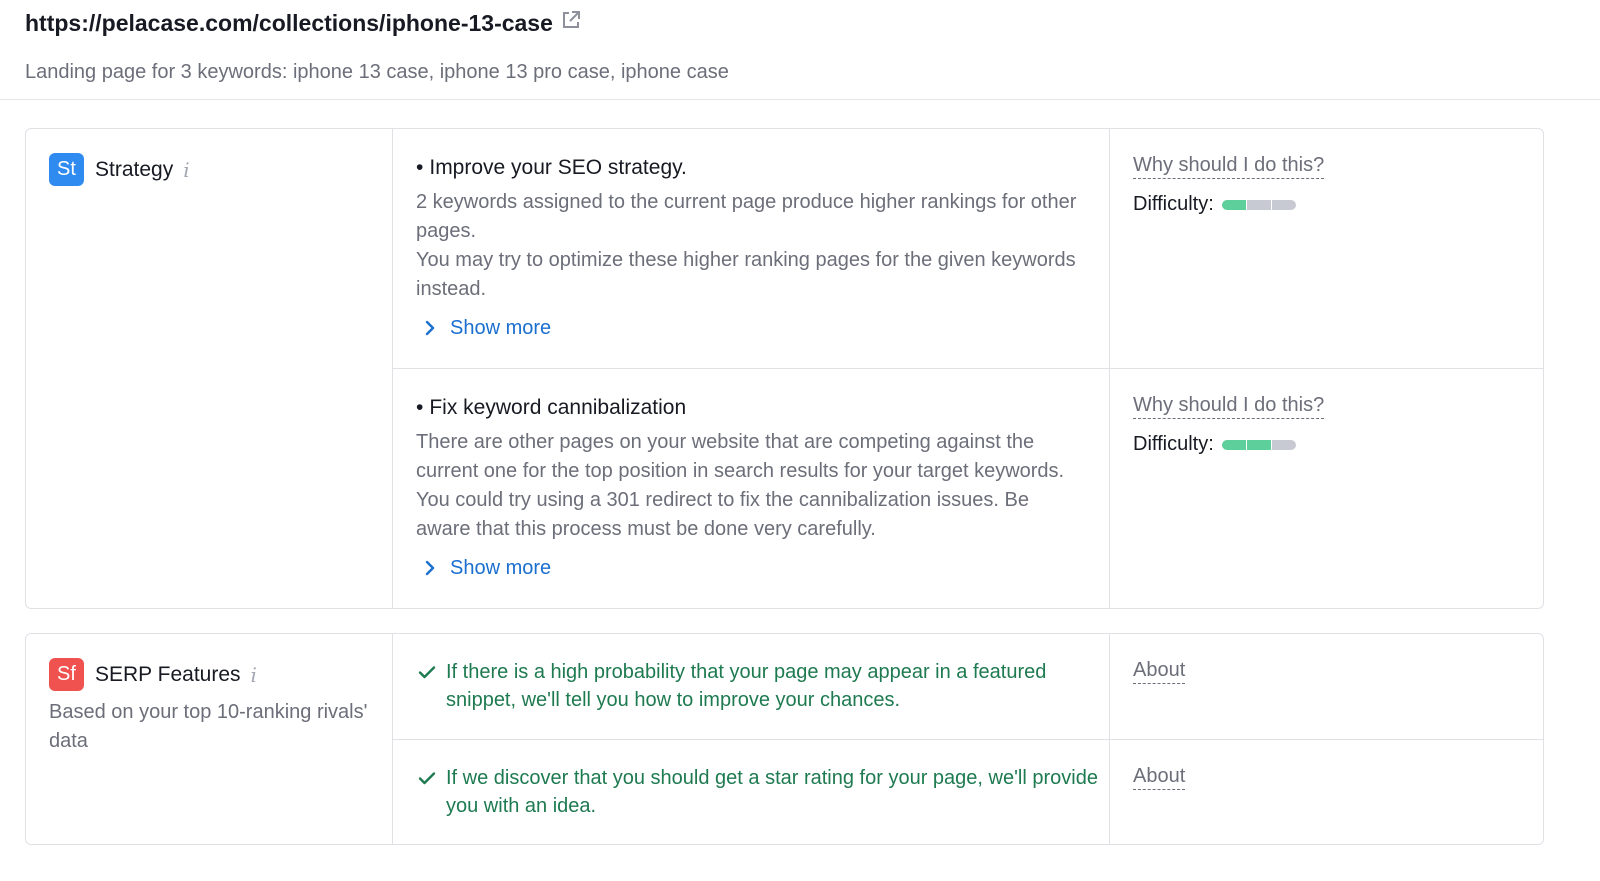  I want to click on strategy-title: Strategy, so click(134, 169).